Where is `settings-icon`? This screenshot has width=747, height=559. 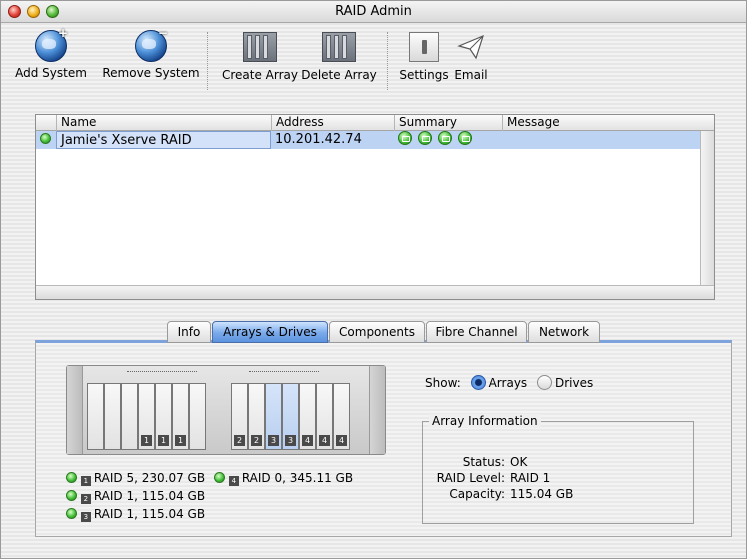 settings-icon is located at coordinates (424, 47).